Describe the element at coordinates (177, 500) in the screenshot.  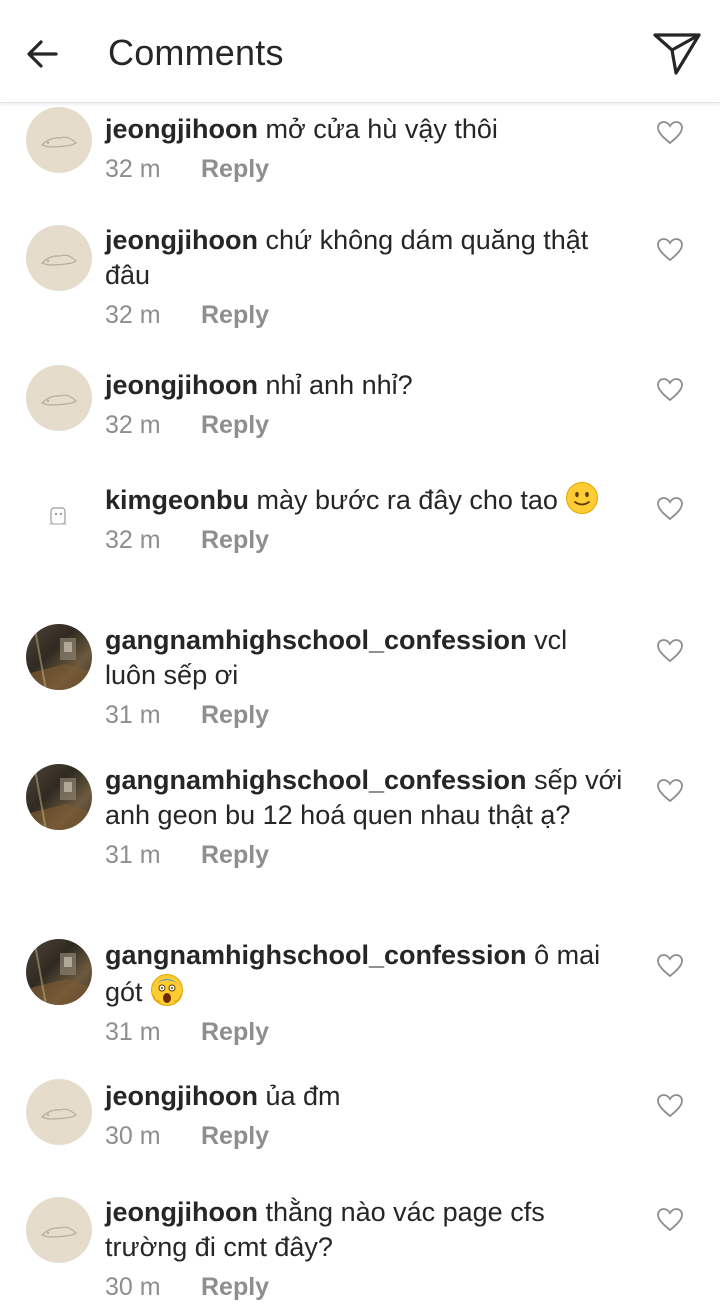
I see `comment-username: kimgeonbu` at that location.